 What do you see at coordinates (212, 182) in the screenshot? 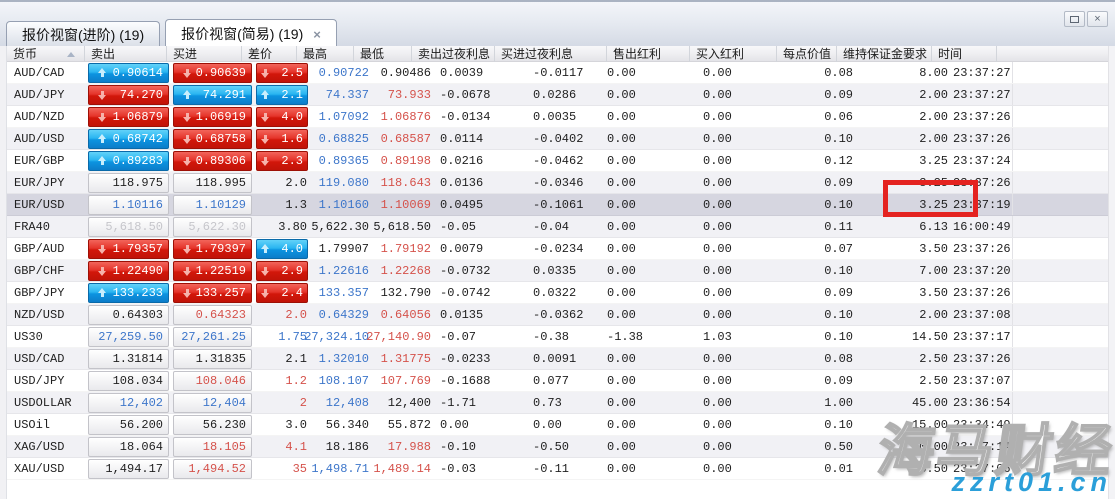
I see `buy-button: 118.995` at bounding box center [212, 182].